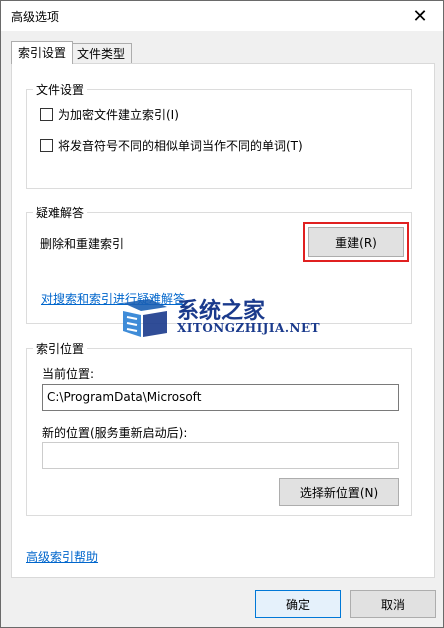 The width and height of the screenshot is (444, 628). What do you see at coordinates (219, 135) in the screenshot?
I see `file-settings-group: 文件设置 为加密文件建立索引(I) 将发音符号不同的相似单词当作不同的单词(T)` at bounding box center [219, 135].